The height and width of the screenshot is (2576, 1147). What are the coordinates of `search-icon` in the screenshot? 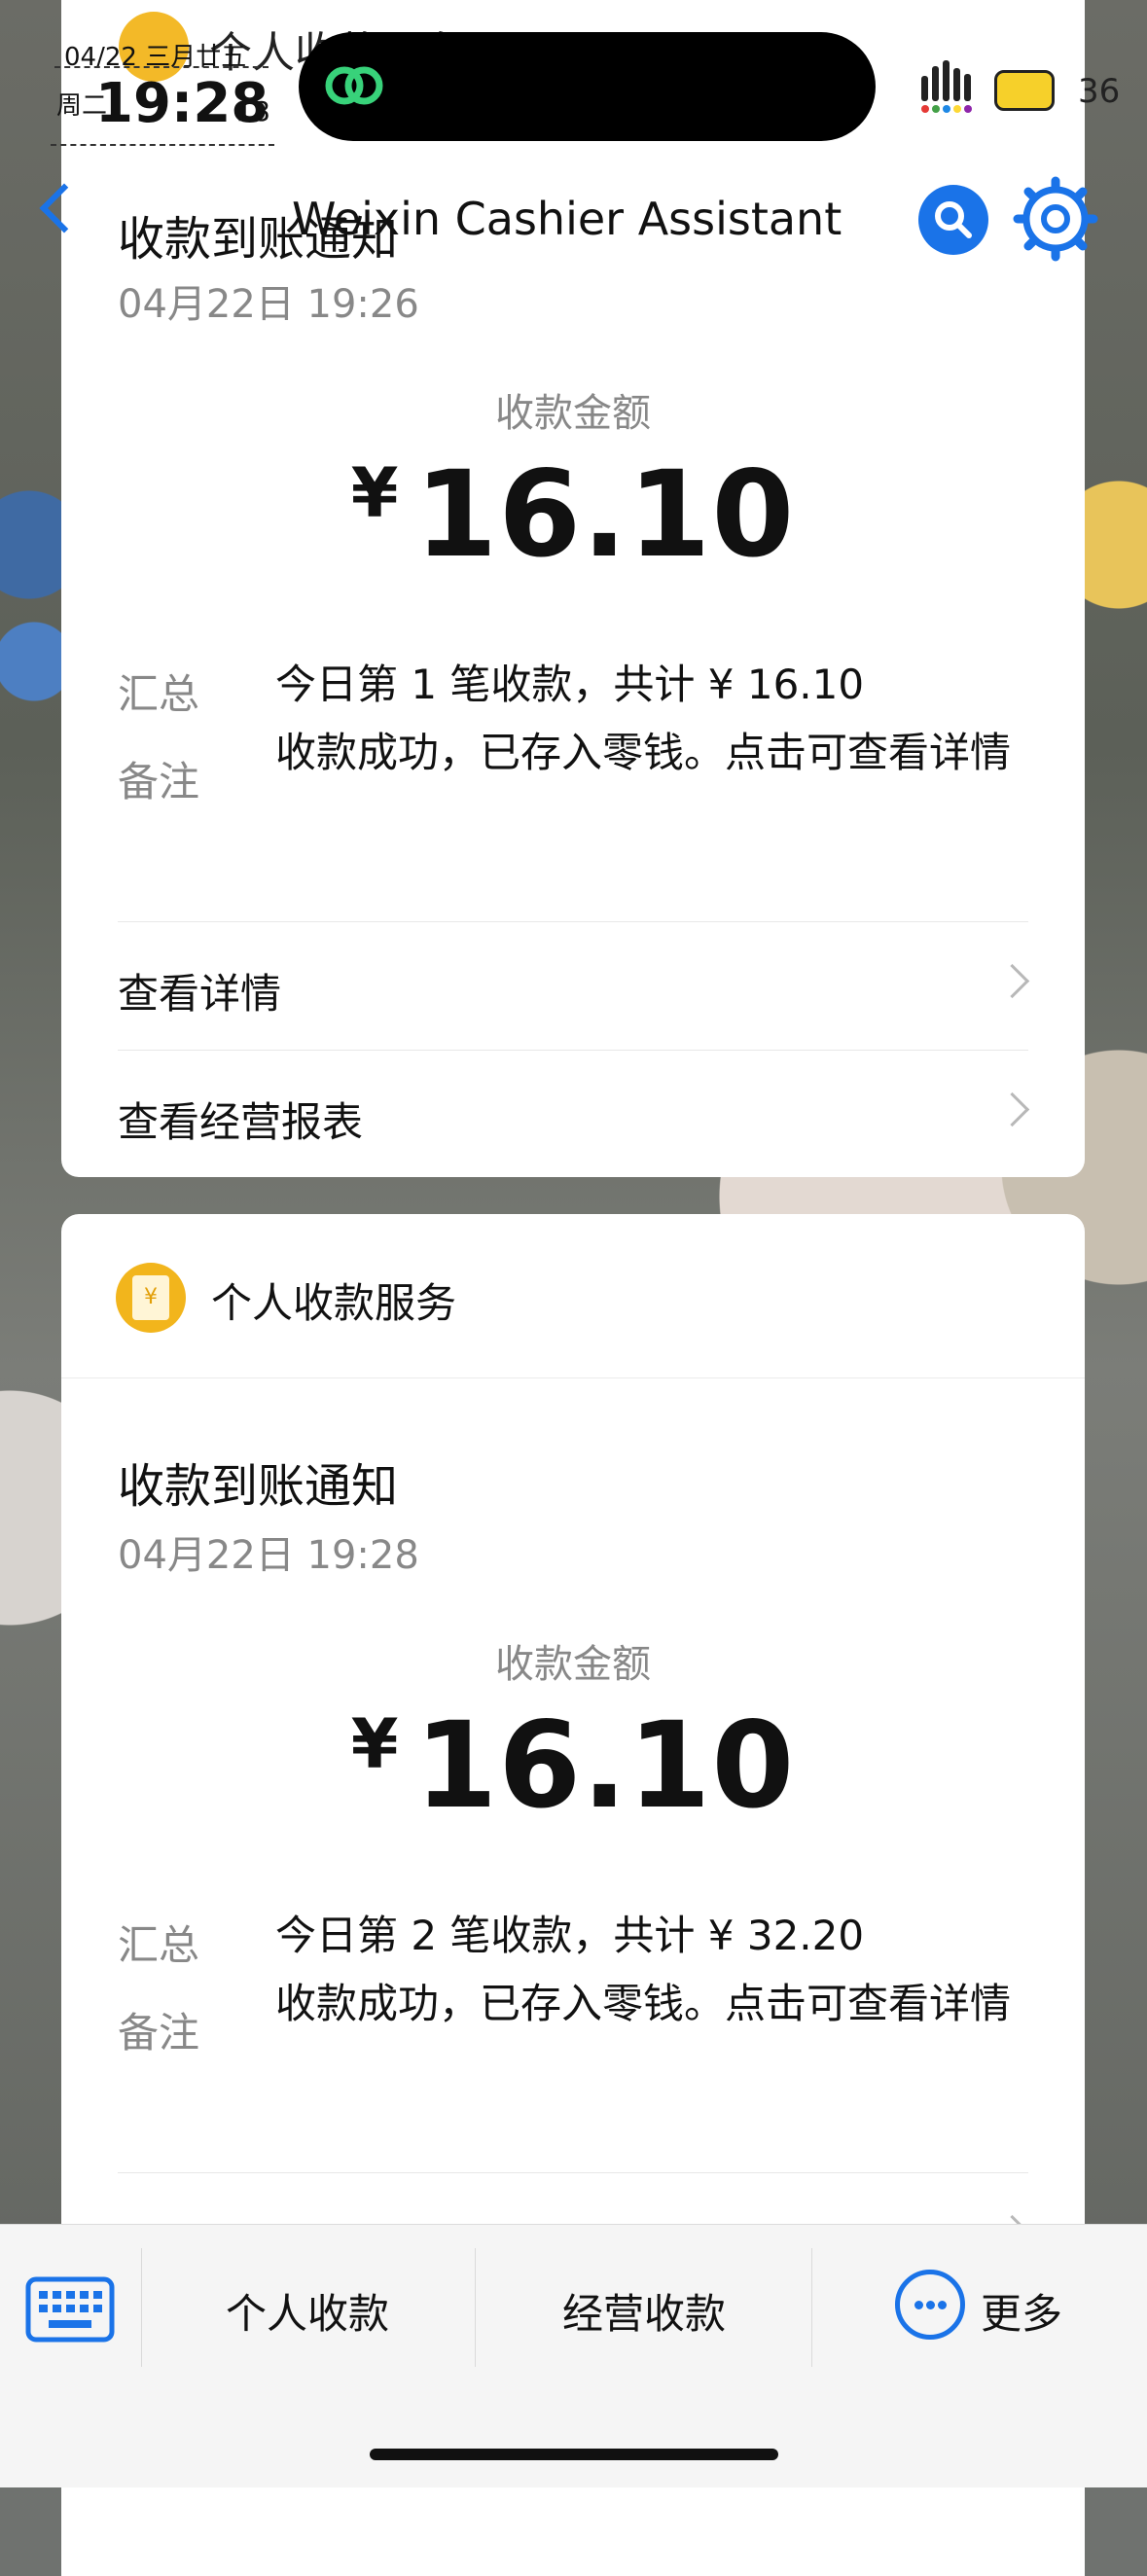 It's located at (953, 219).